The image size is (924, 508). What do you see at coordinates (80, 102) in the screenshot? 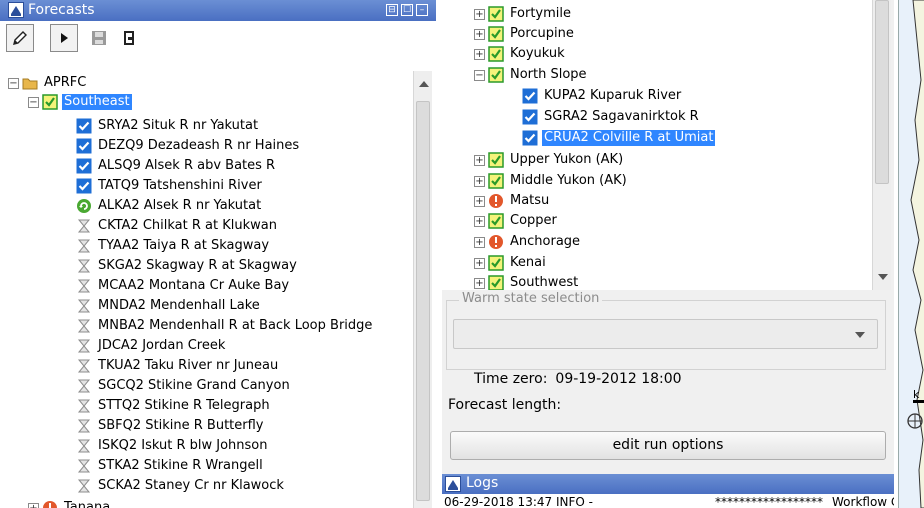
I see `tree-node-southeast: − Southeast` at bounding box center [80, 102].